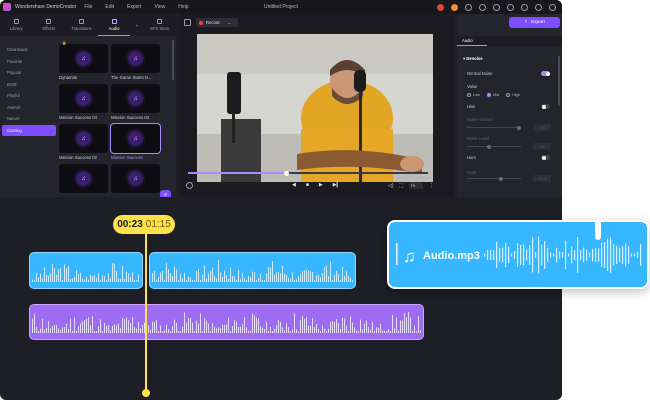 The height and width of the screenshot is (400, 650). I want to click on cloud-icon, so click(482, 7).